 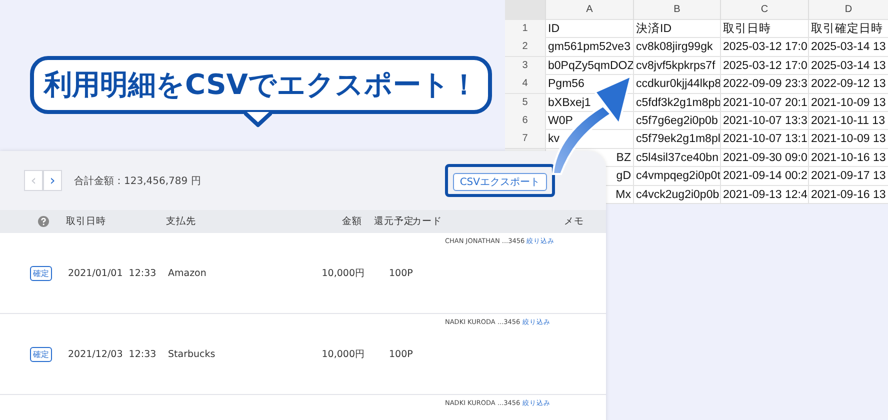 What do you see at coordinates (676, 157) in the screenshot?
I see `sheet-cell: c5l4sil37ce40bn` at bounding box center [676, 157].